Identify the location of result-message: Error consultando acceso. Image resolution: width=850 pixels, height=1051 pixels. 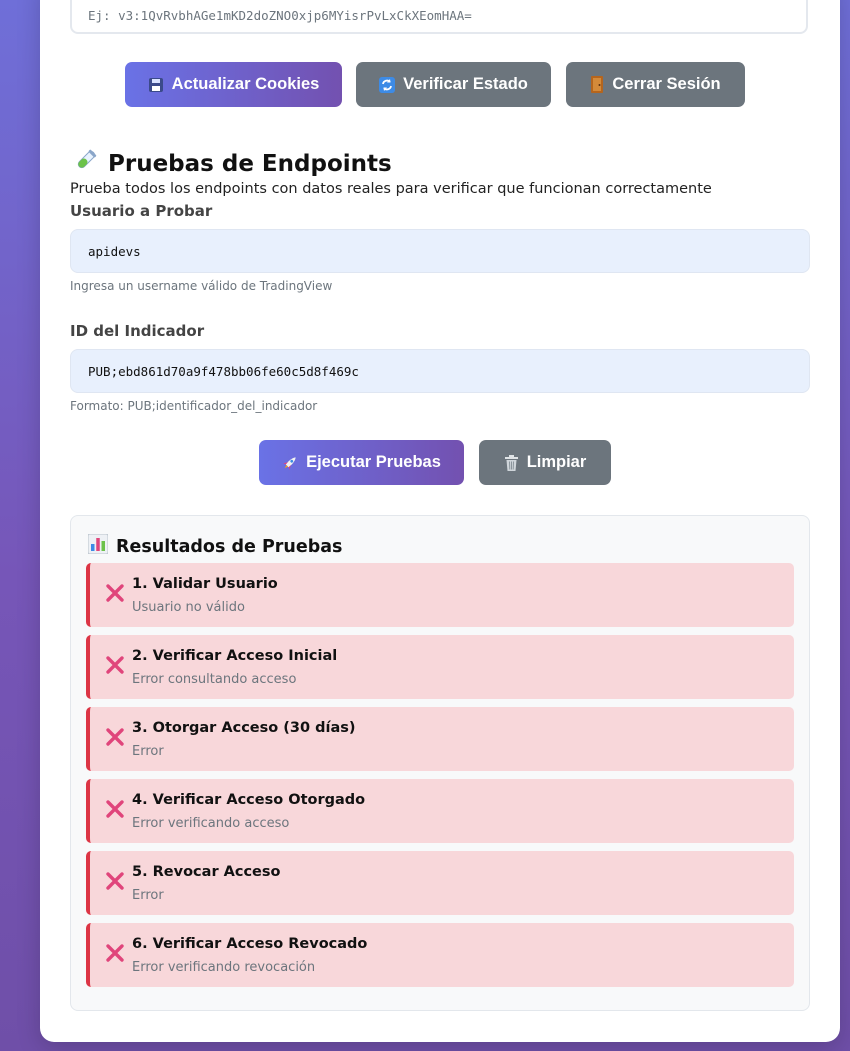
(214, 679).